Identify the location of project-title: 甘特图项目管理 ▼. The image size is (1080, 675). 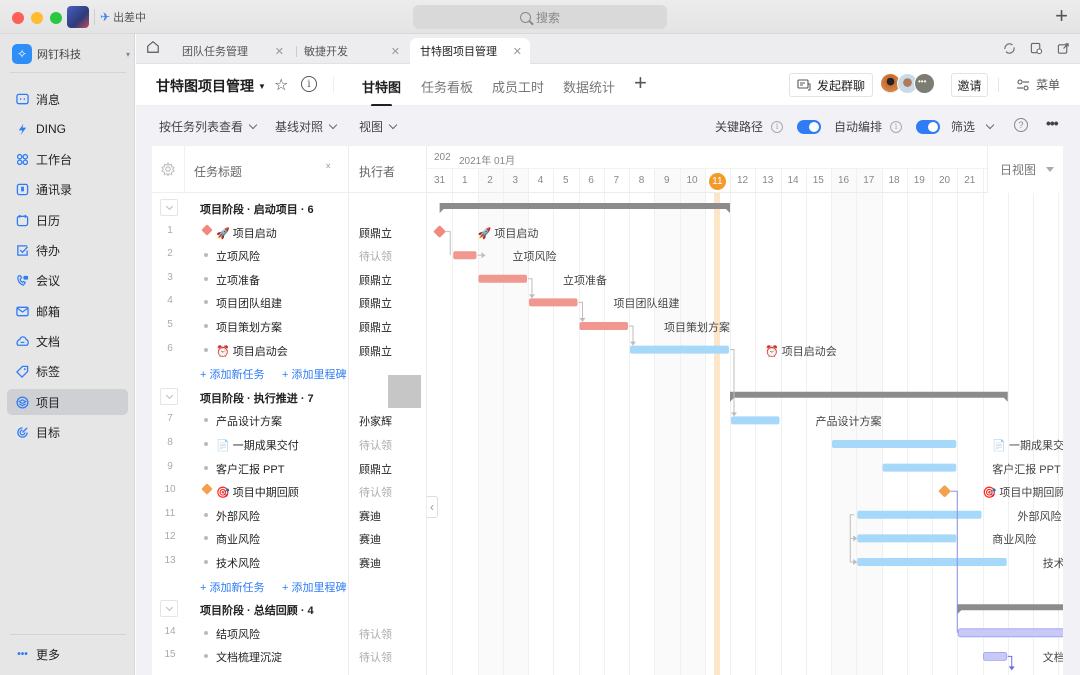
(211, 86).